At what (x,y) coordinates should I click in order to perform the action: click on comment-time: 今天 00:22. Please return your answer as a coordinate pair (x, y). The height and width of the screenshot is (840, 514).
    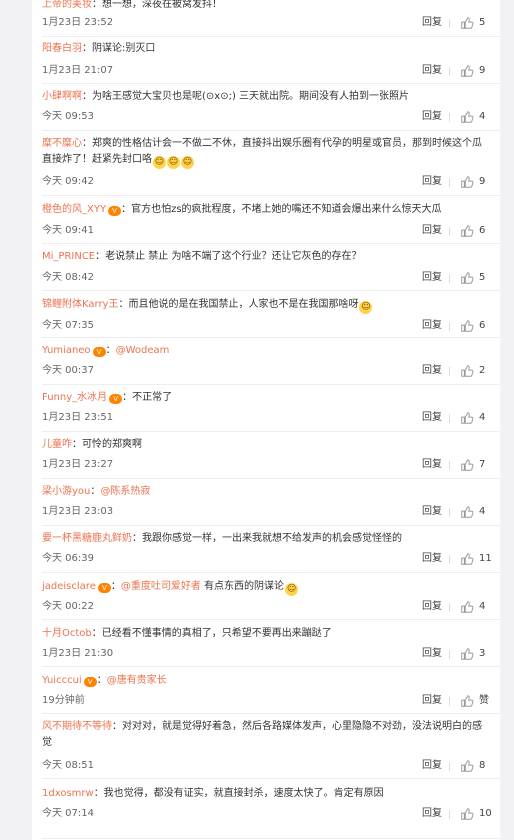
    Looking at the image, I should click on (68, 606).